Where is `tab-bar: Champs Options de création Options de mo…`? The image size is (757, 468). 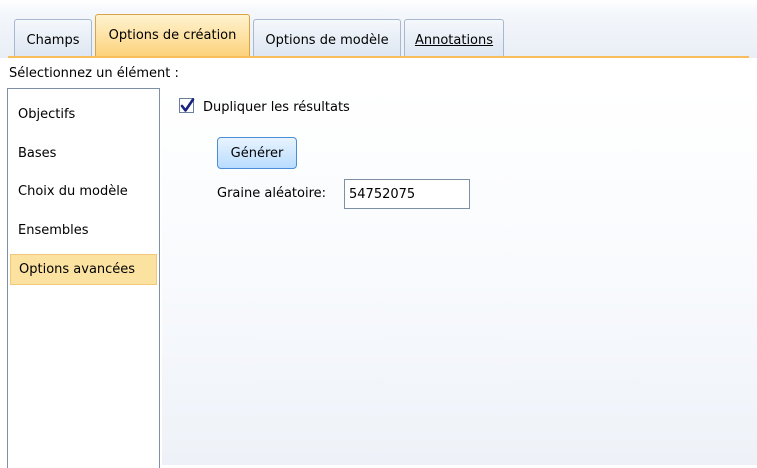
tab-bar: Champs Options de création Options de mo… is located at coordinates (378, 29).